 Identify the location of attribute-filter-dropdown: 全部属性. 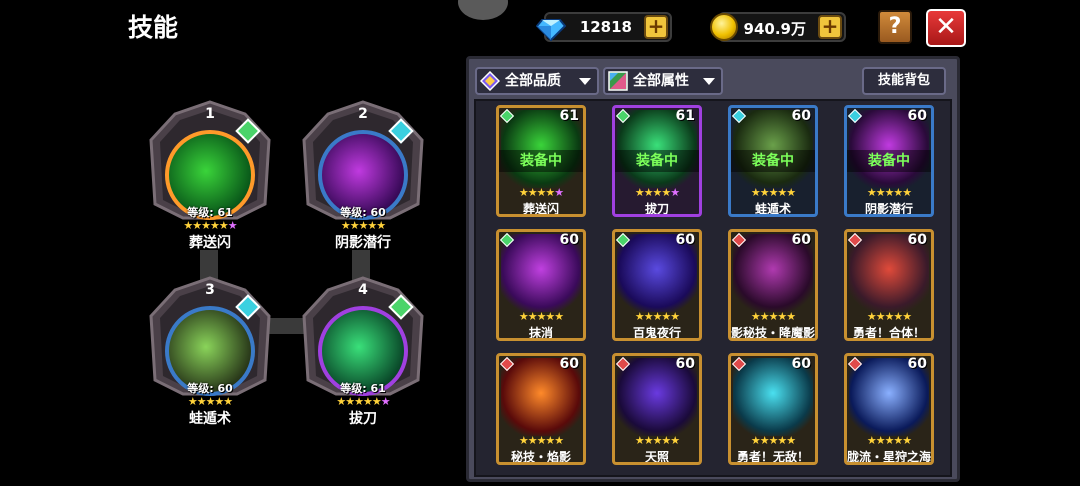
(663, 81).